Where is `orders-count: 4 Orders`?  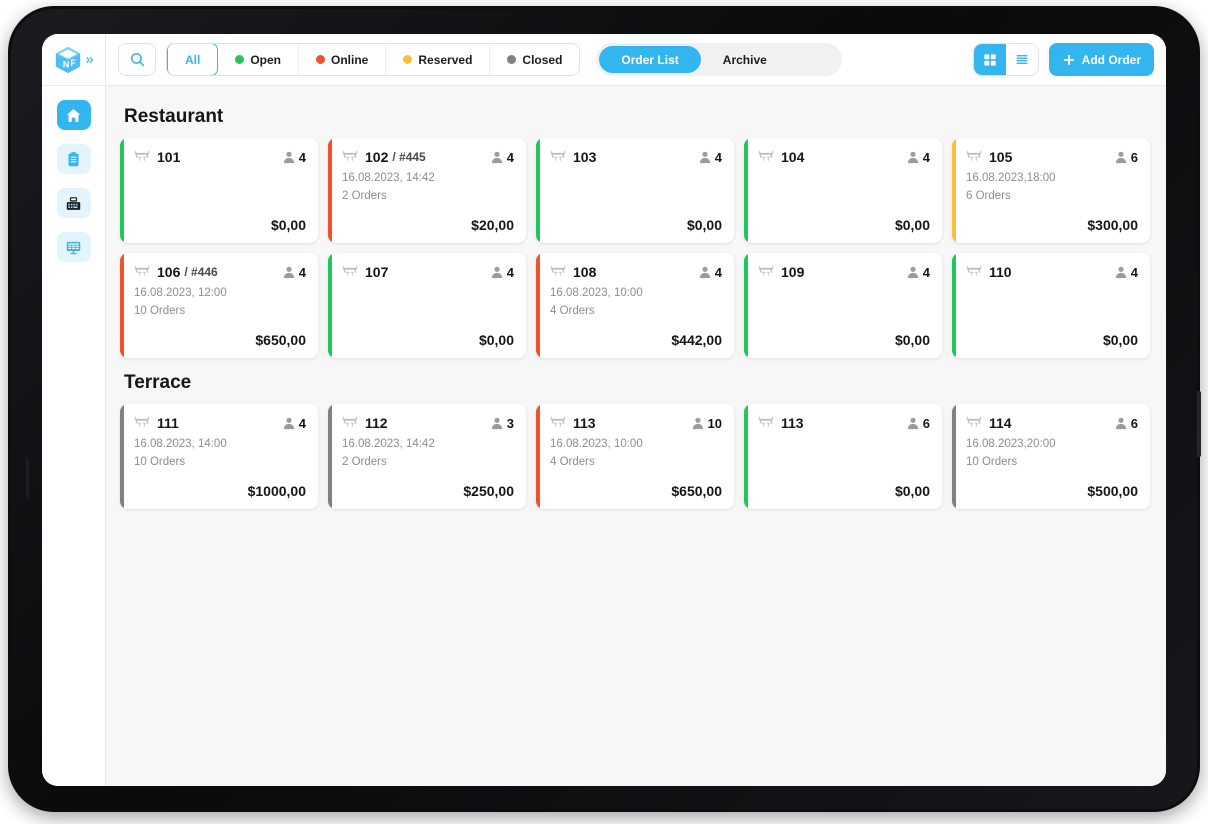
orders-count: 4 Orders is located at coordinates (572, 310).